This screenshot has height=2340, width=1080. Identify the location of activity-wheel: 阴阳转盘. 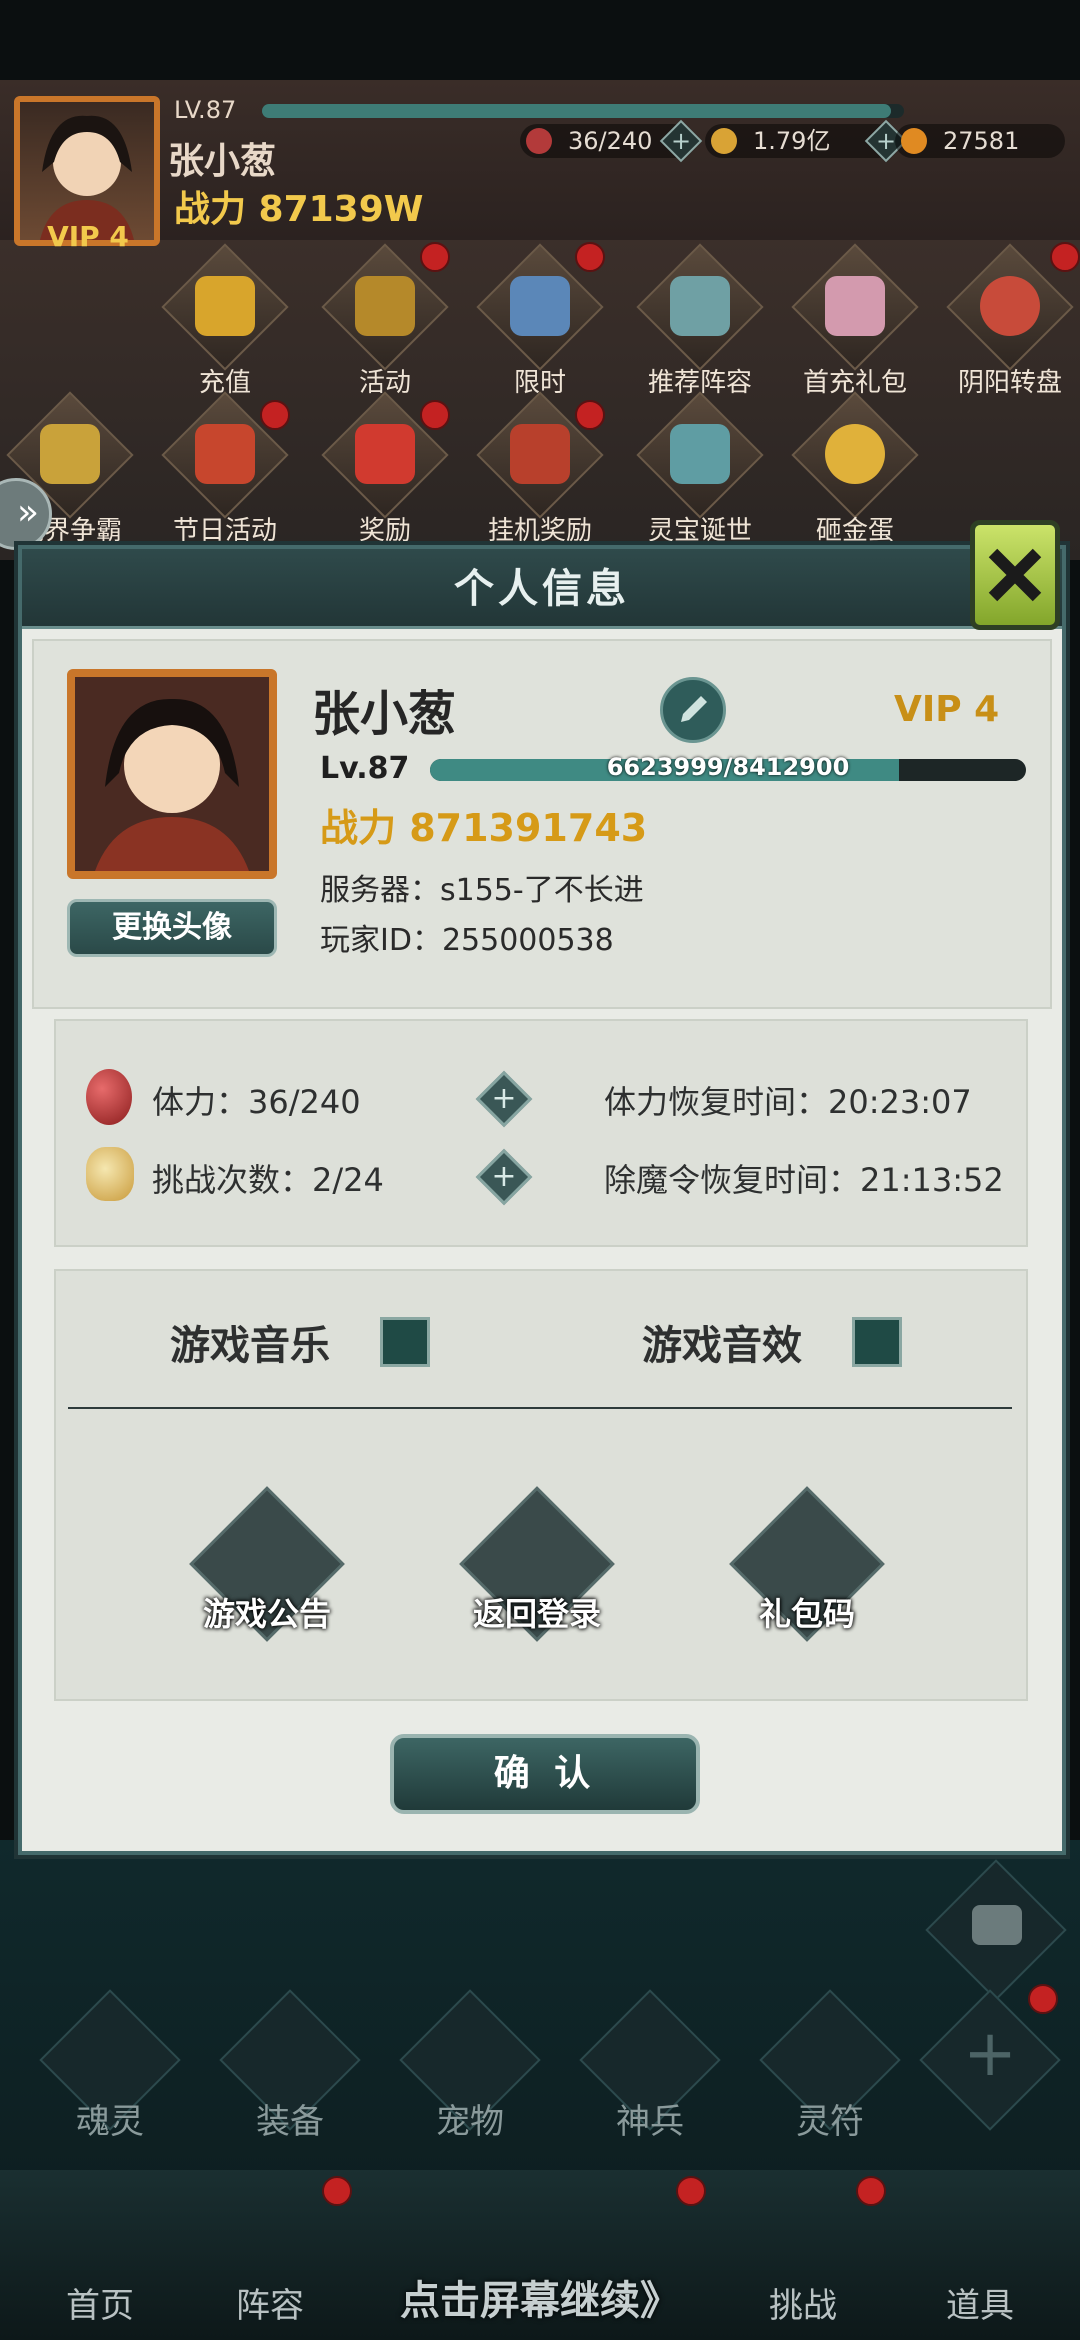
(1013, 327).